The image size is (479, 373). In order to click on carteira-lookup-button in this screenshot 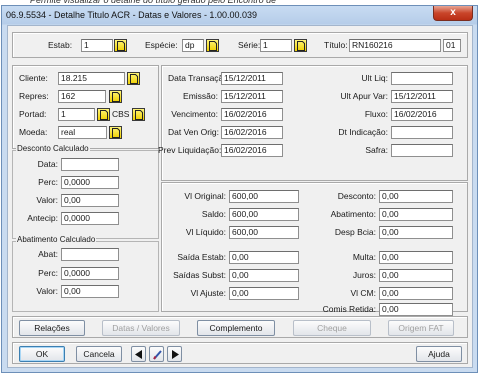, I will do `click(138, 114)`.